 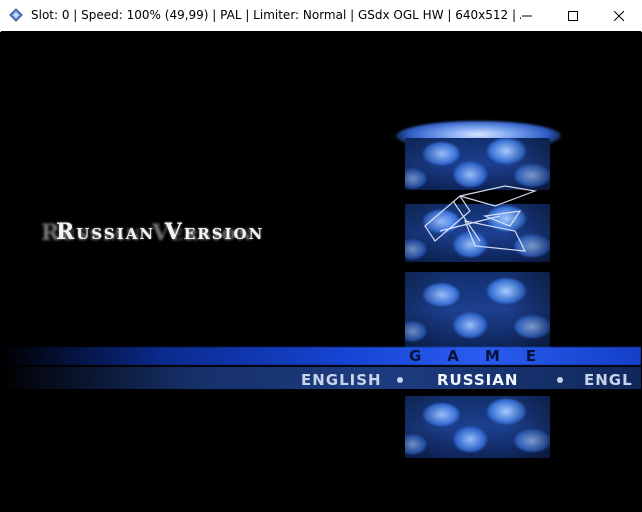 I want to click on close-icon, so click(x=619, y=15).